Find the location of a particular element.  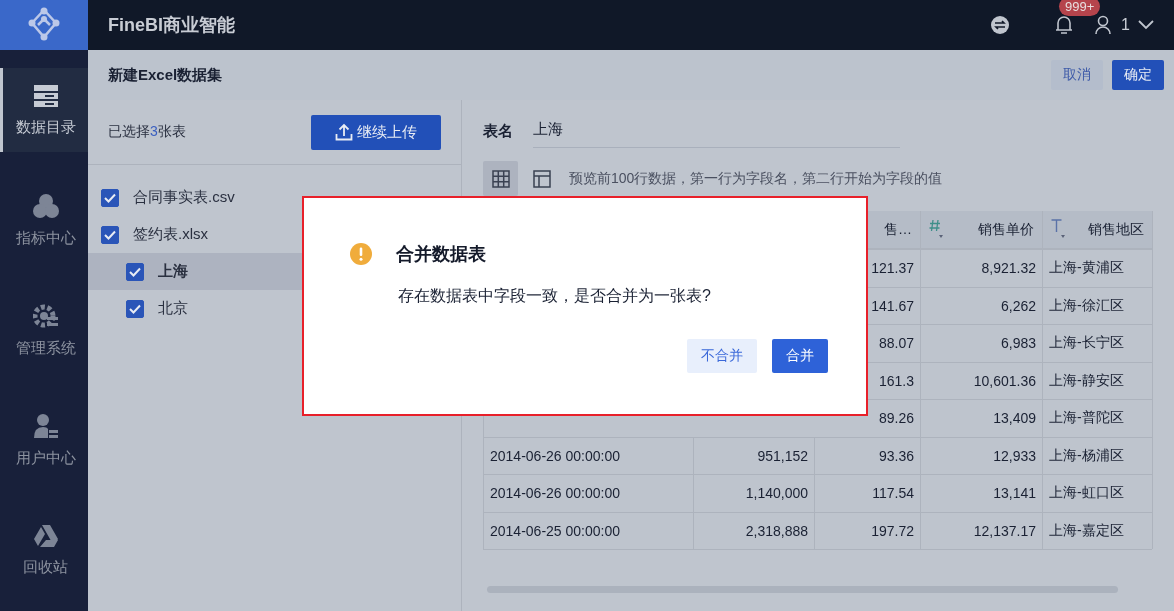

text-type-icon is located at coordinates (1059, 228).